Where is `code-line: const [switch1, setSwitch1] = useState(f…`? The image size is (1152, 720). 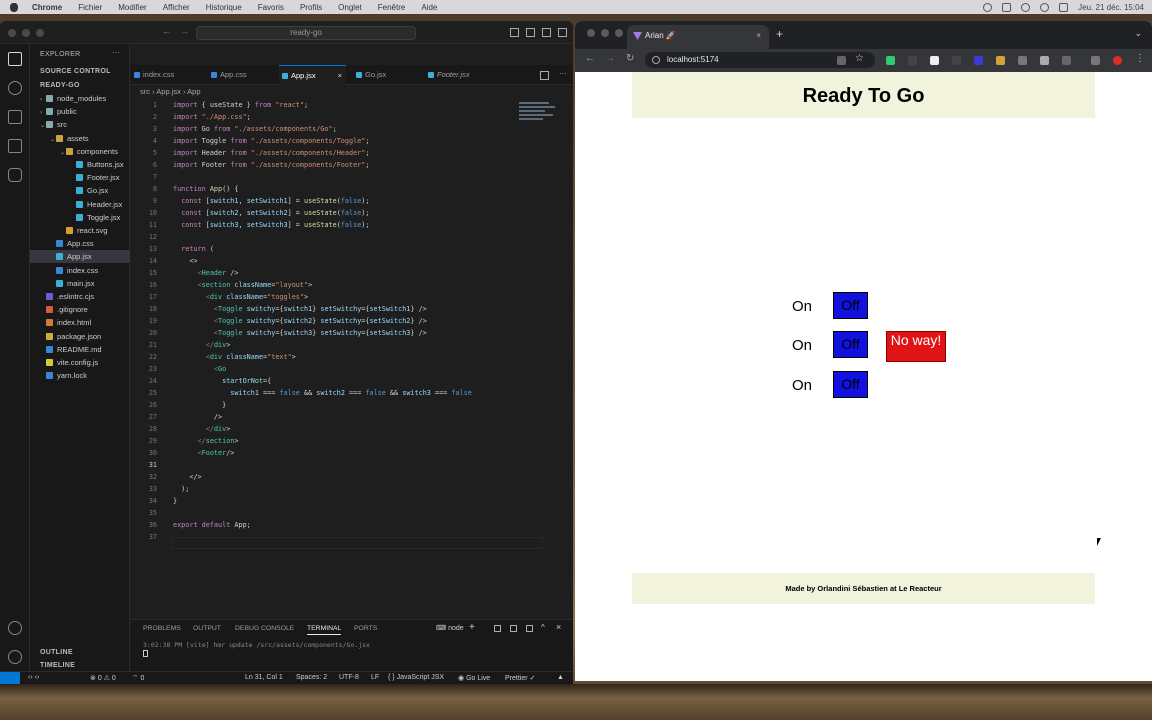
code-line: const [switch1, setSwitch1] = useState(f… is located at coordinates (271, 201).